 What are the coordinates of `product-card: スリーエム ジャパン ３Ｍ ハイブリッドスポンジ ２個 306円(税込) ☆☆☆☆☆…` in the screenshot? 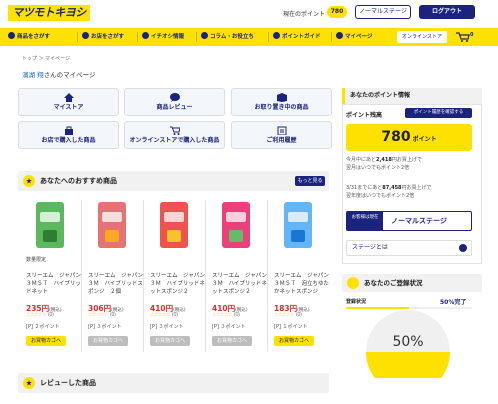 It's located at (115, 278).